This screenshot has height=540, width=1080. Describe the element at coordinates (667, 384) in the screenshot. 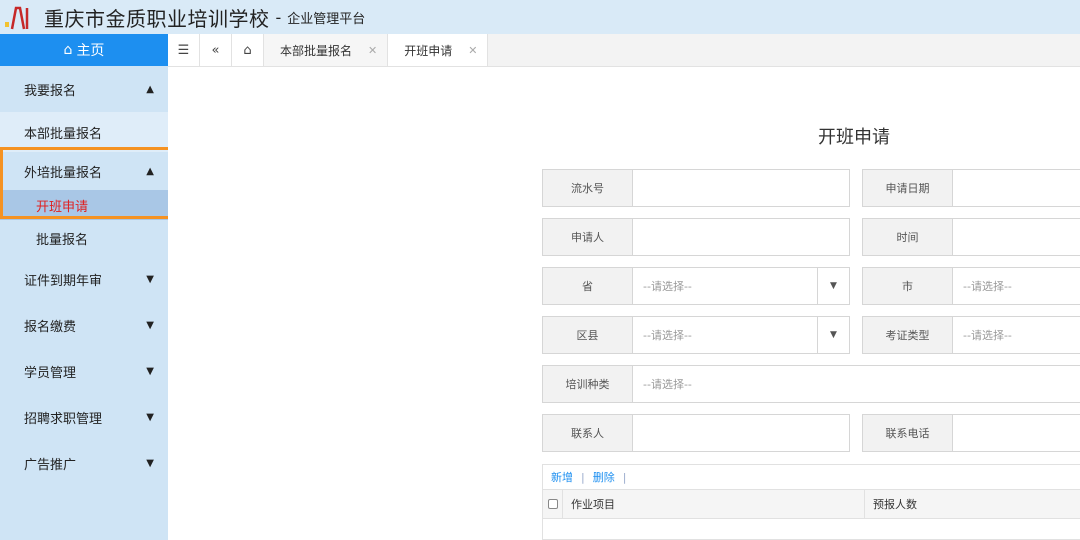

I see `training-type-value: --请选择--` at that location.